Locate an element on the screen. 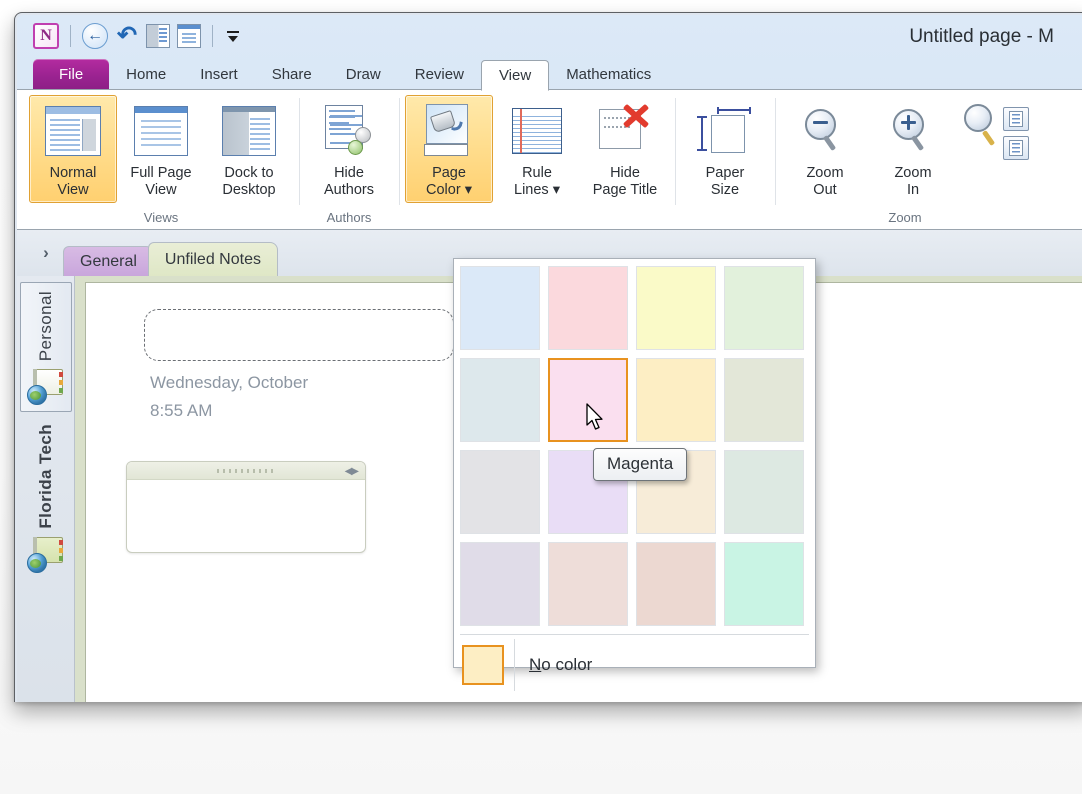 The height and width of the screenshot is (794, 1082). page-title-input is located at coordinates (299, 335).